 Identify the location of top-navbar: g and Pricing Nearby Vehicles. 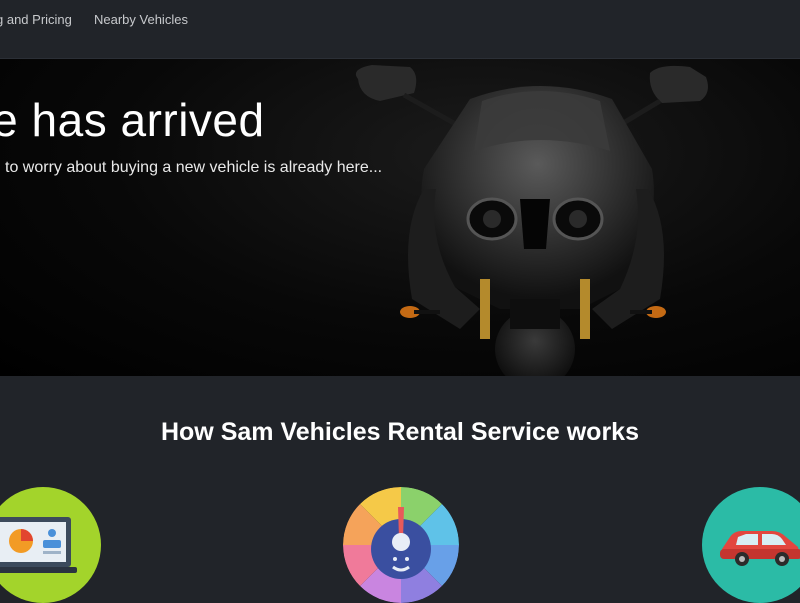
(400, 29).